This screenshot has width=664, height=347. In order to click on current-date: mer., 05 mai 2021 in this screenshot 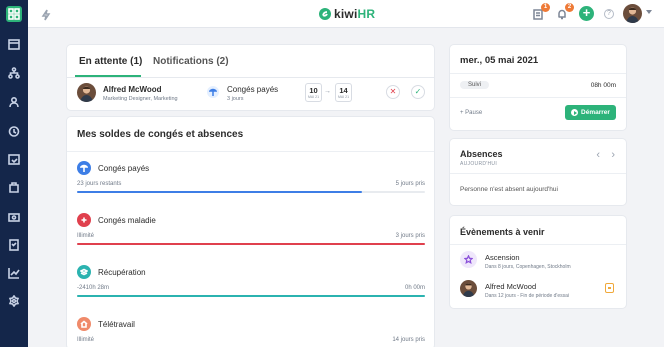, I will do `click(499, 60)`.